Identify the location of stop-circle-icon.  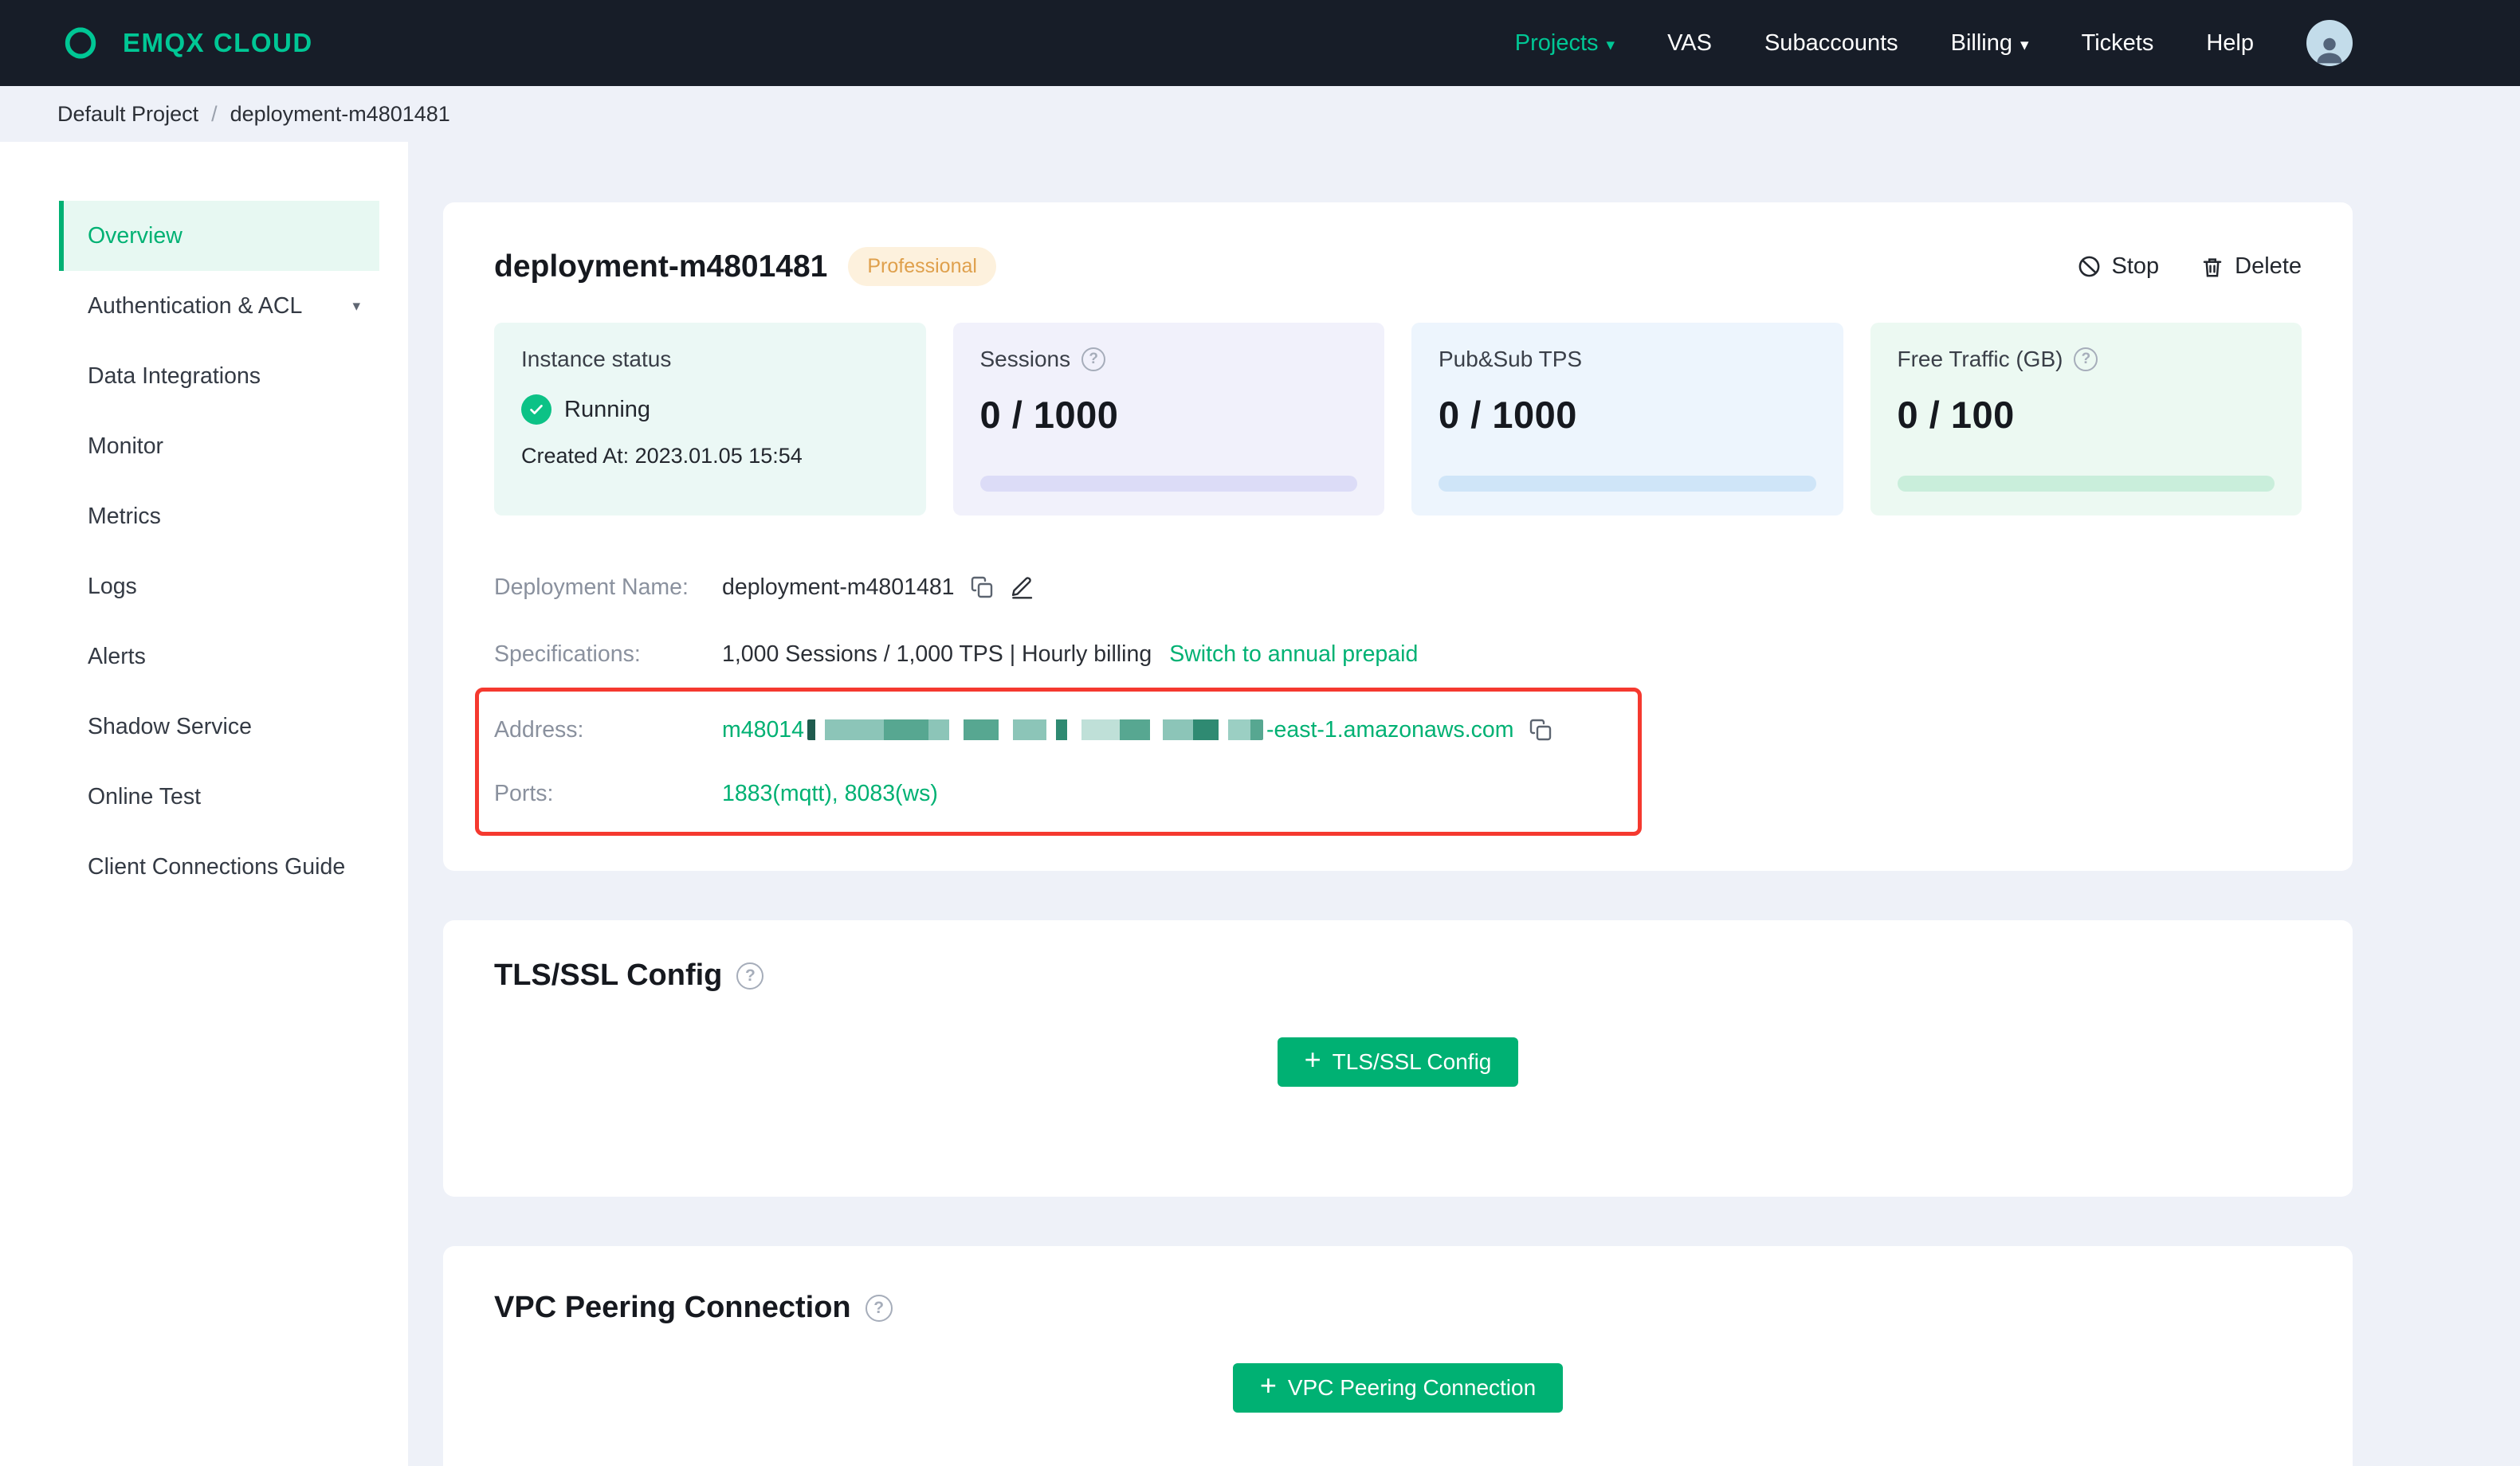
(2089, 266).